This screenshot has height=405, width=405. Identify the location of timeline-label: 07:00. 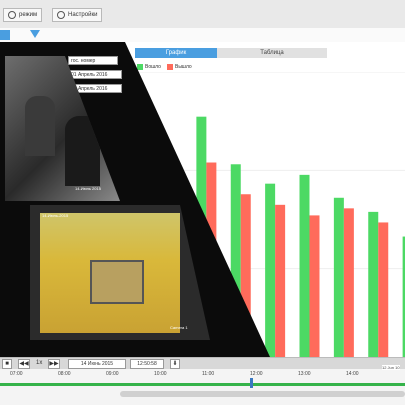
(16, 374).